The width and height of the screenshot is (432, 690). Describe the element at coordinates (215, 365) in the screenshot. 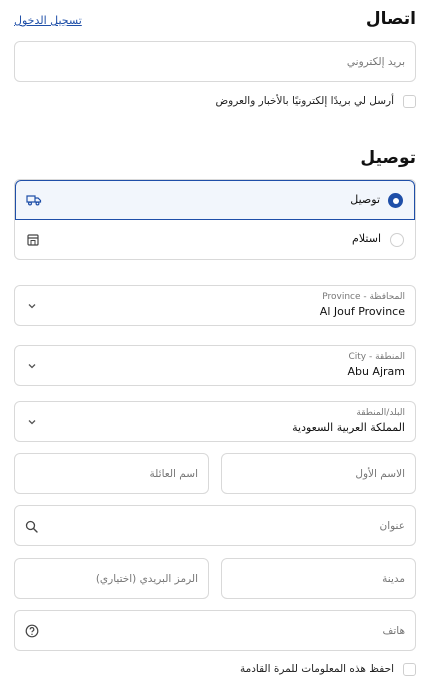

I see `city-select: City - المنطقة Abu Ajram` at that location.